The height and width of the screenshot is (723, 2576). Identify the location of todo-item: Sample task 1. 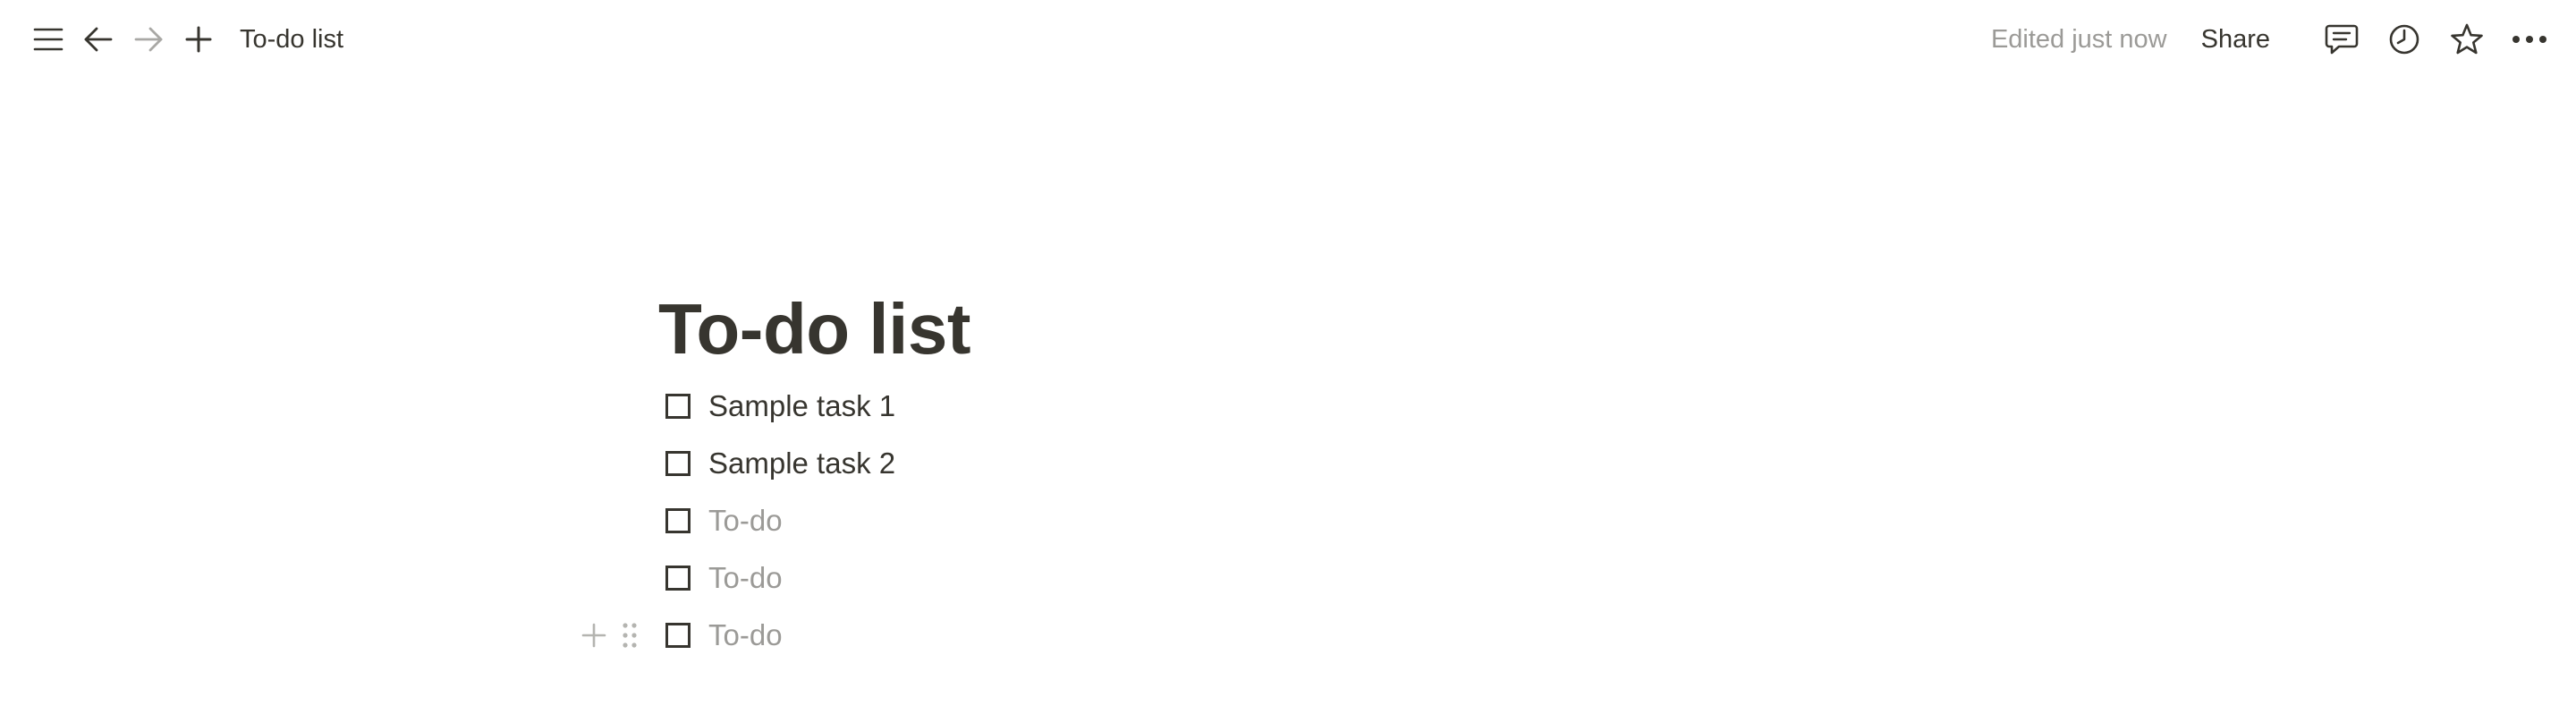
(1284, 406).